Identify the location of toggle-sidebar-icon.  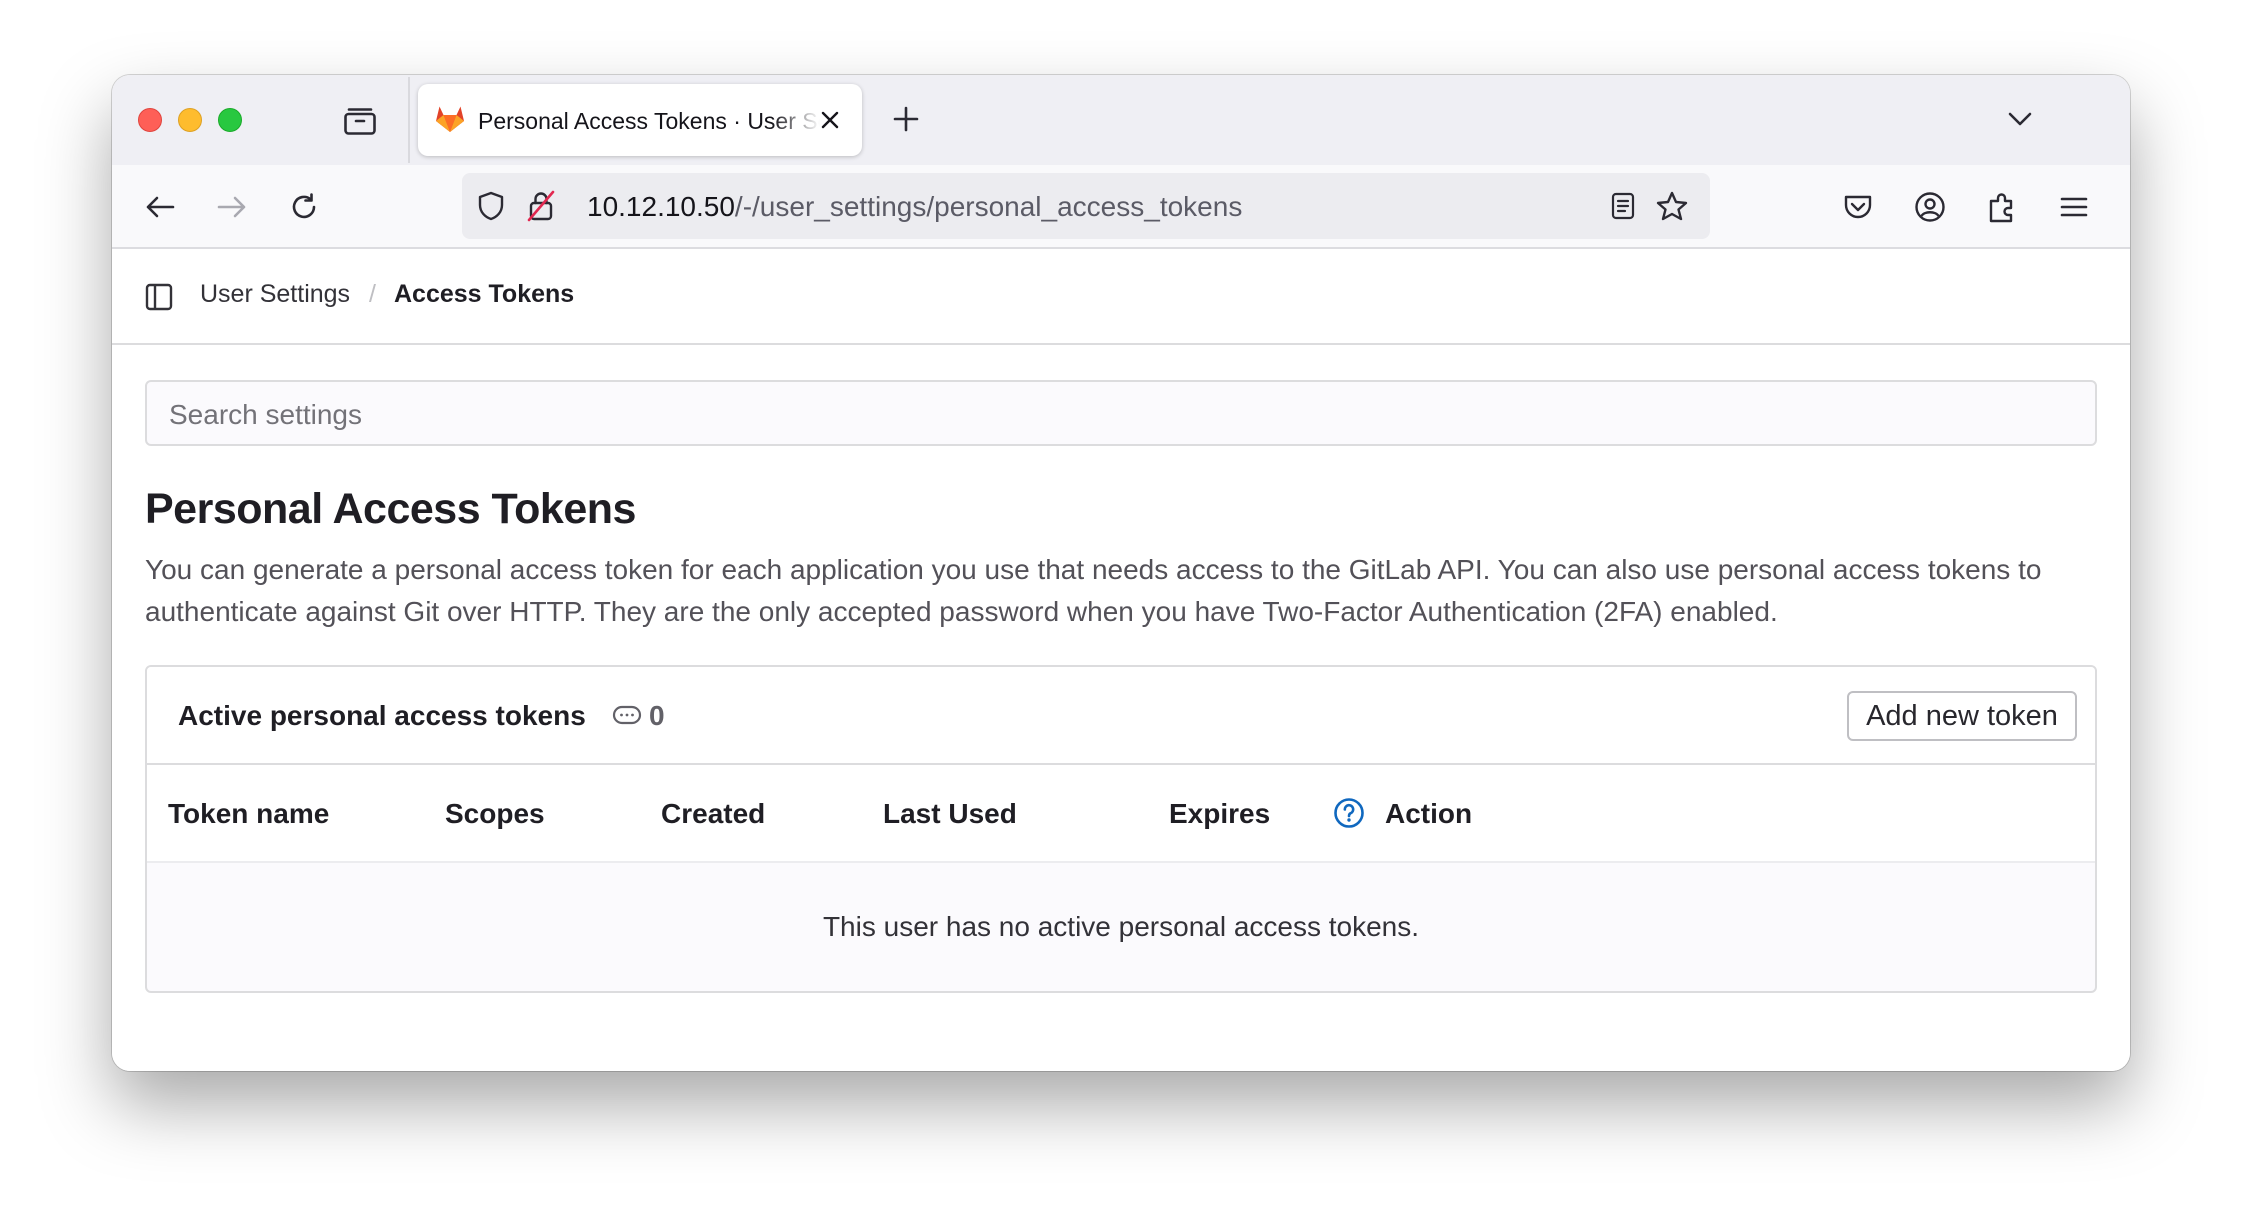
(159, 297).